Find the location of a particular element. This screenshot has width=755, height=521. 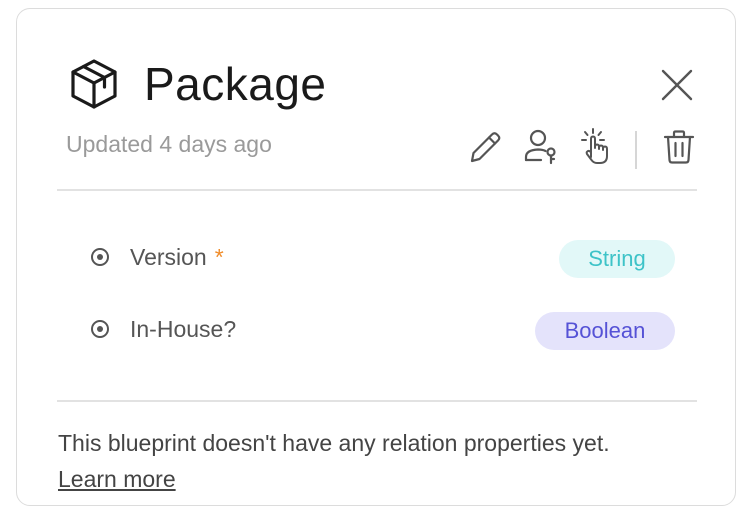

user-key-icon is located at coordinates (541, 147).